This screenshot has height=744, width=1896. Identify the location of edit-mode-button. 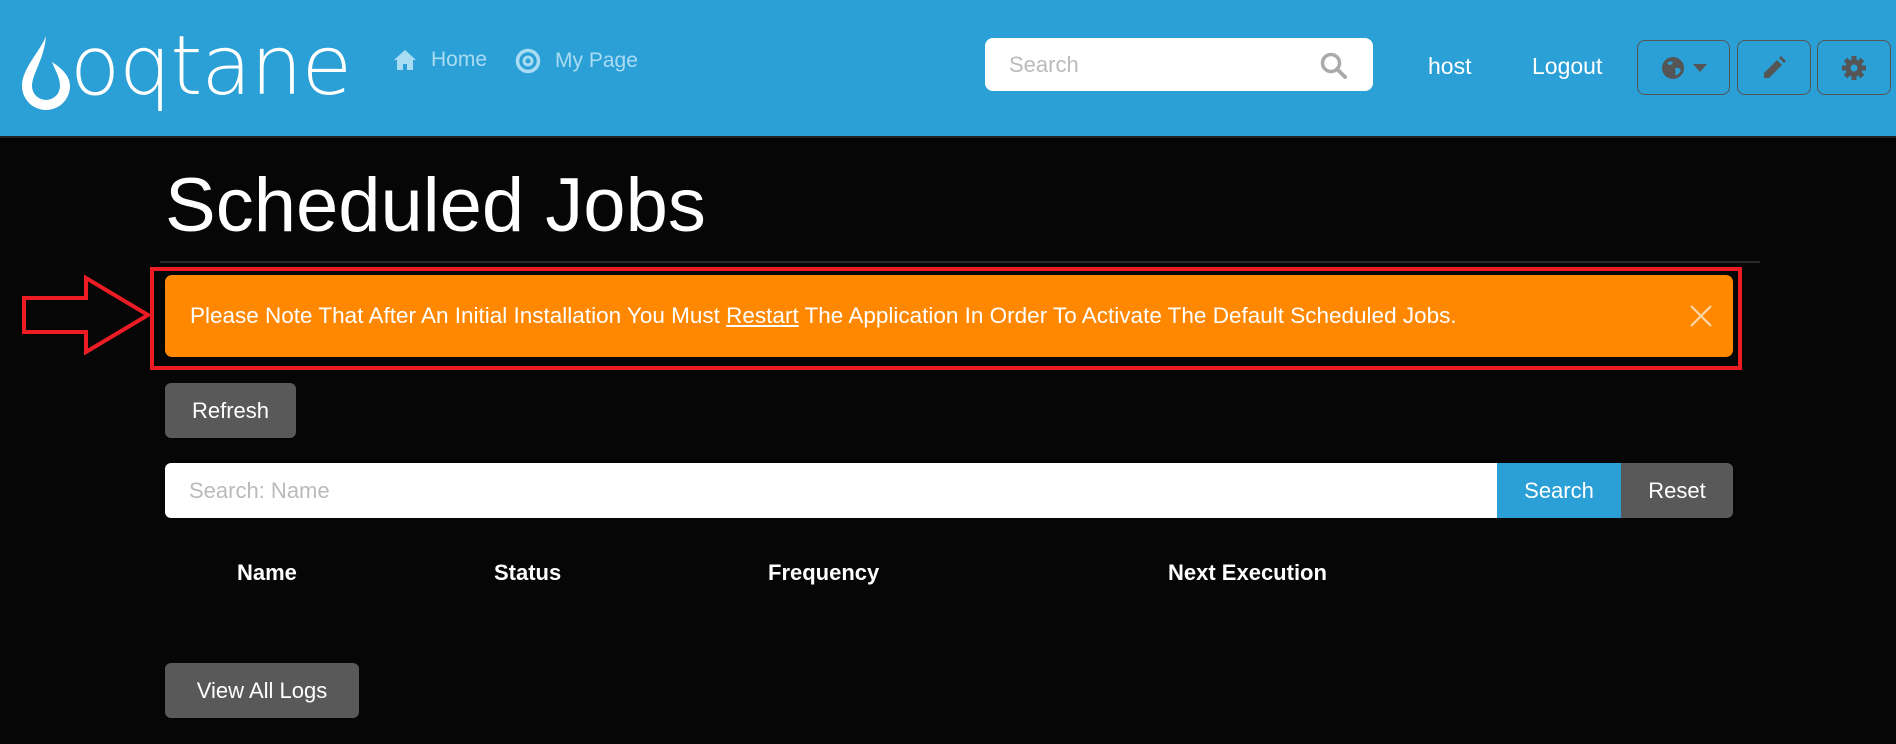
(1774, 67).